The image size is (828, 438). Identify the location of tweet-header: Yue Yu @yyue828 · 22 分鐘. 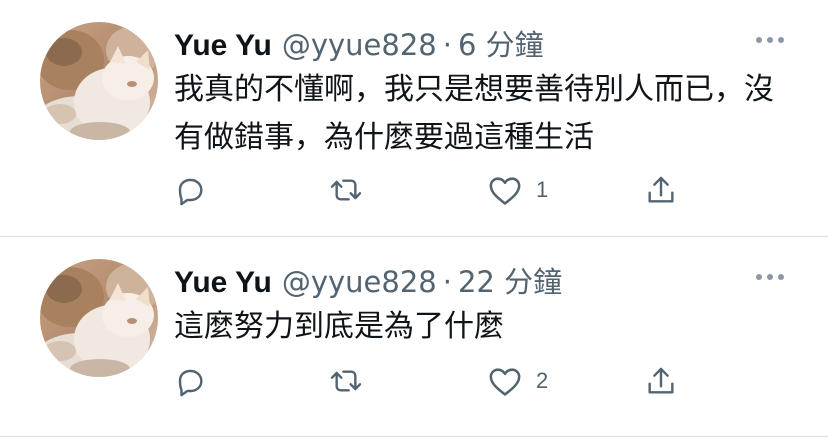
(368, 279).